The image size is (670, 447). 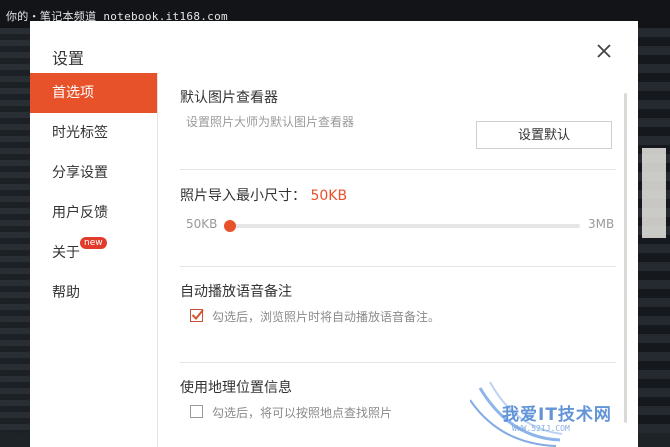 I want to click on sidebar-item-label: 分享设置, so click(x=80, y=173).